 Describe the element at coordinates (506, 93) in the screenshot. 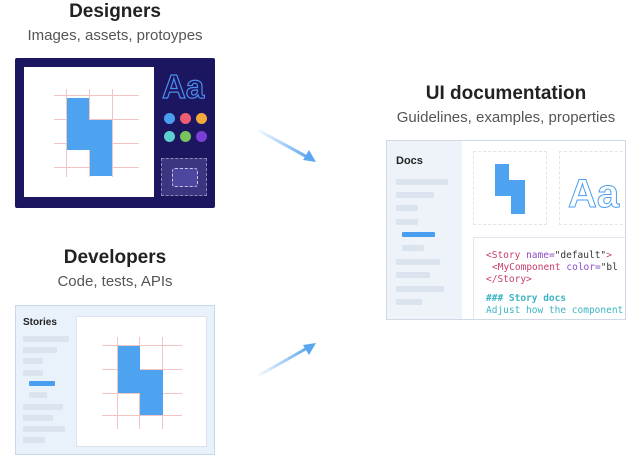

I see `docs-title: UI documentation` at that location.